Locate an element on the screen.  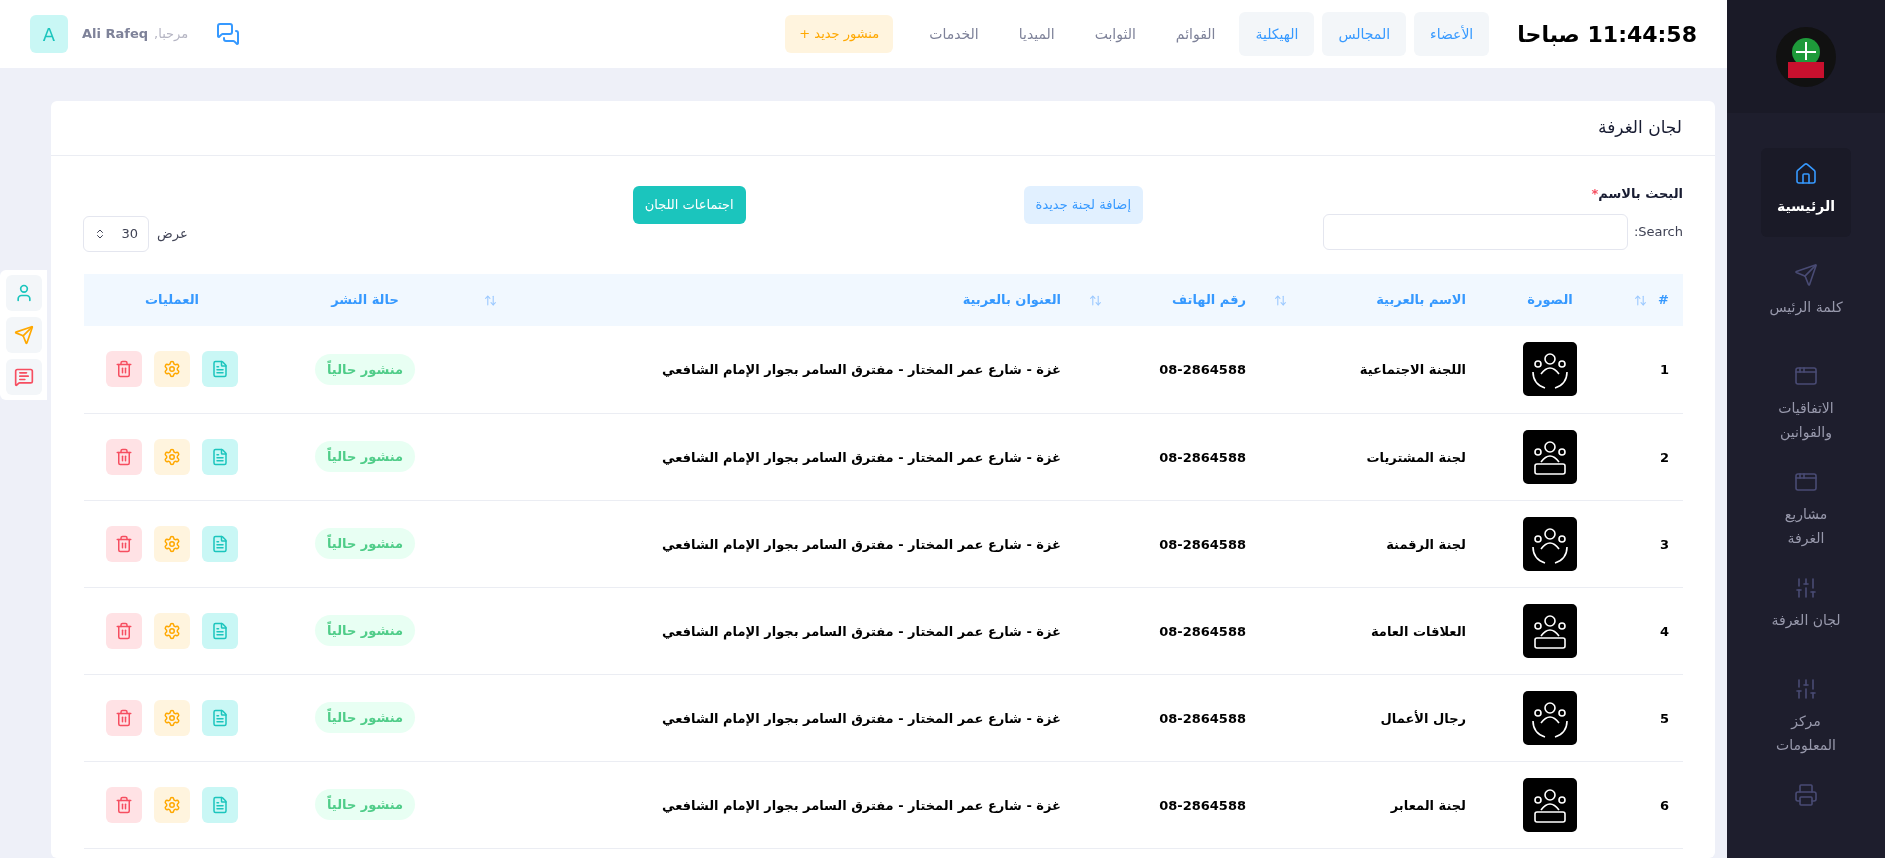
nav-tab: الميديا is located at coordinates (1036, 34).